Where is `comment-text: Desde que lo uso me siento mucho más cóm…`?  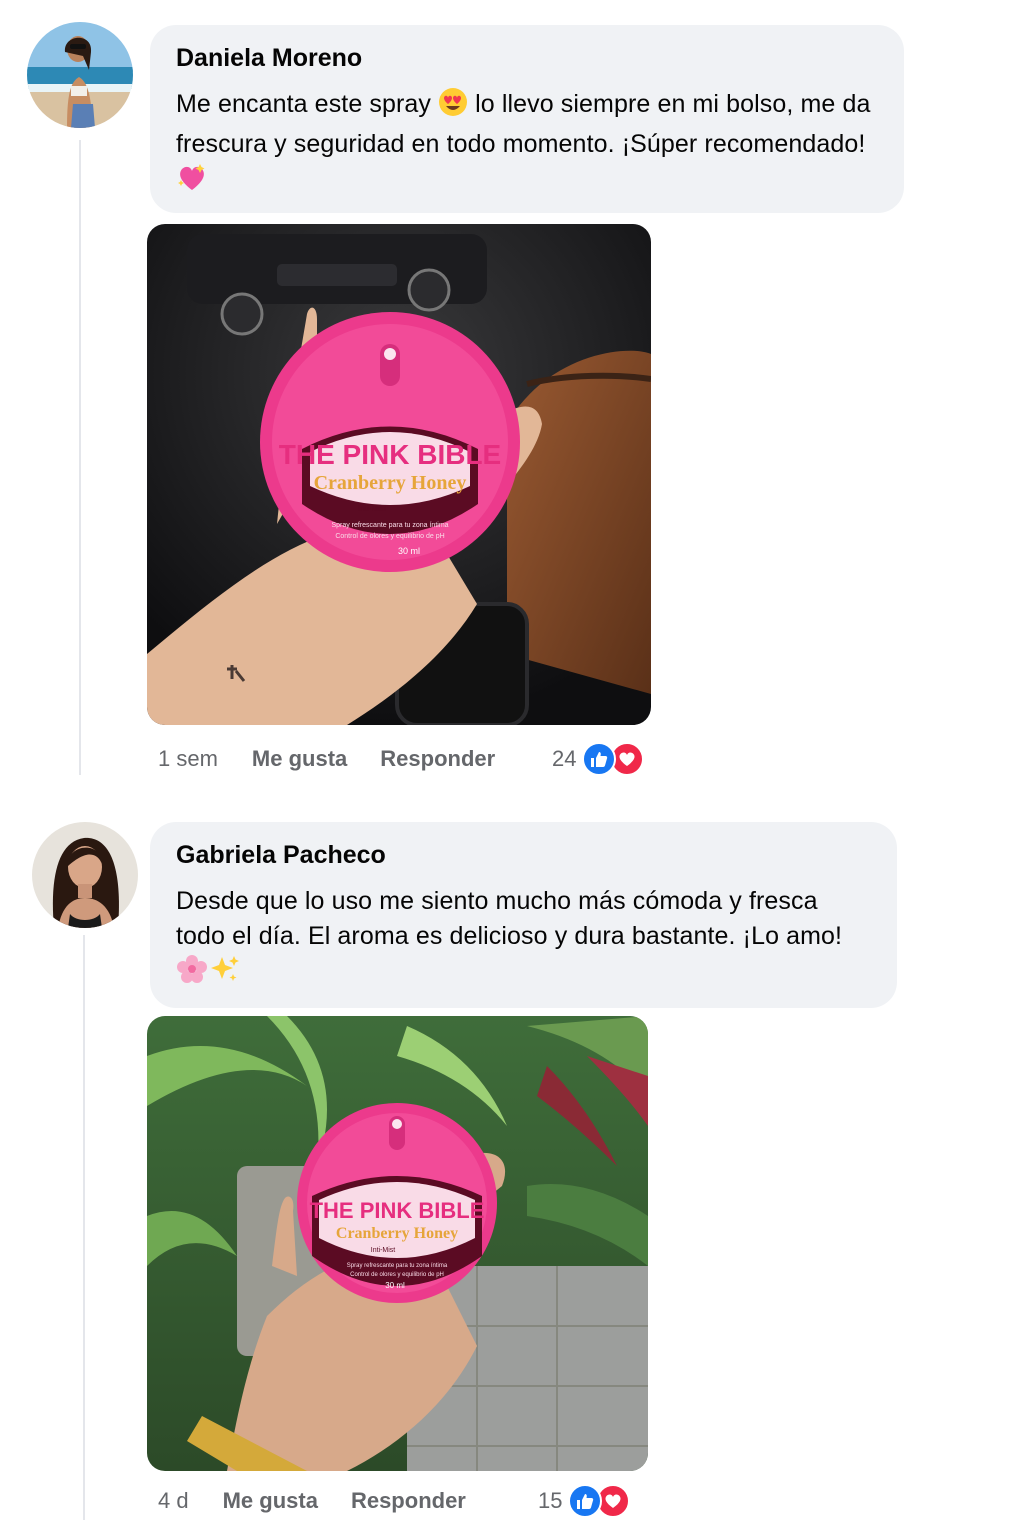 comment-text: Desde que lo uso me siento mucho más cóm… is located at coordinates (523, 939).